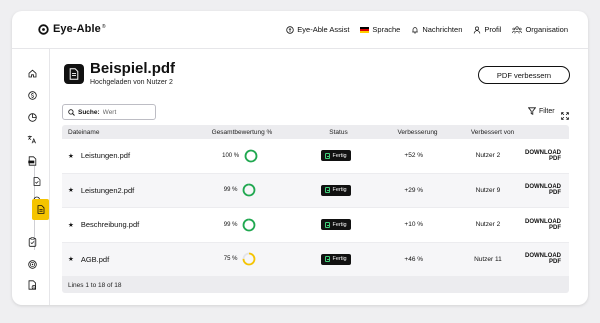  I want to click on improvement-value: +10 %, so click(414, 225).